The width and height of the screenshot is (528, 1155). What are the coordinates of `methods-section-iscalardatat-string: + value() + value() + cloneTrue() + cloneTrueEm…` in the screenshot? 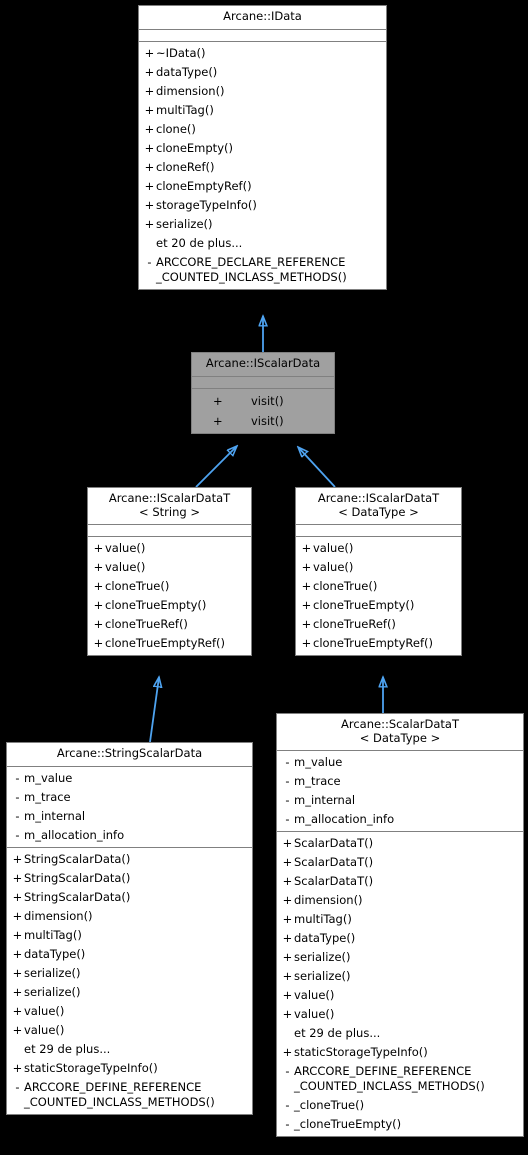 It's located at (169, 596).